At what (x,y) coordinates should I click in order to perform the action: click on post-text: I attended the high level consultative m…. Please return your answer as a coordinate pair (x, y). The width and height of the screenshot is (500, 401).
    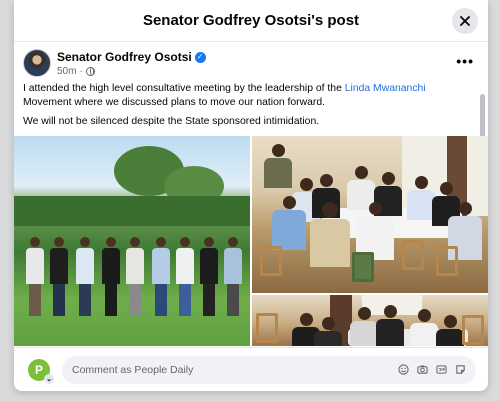
    Looking at the image, I should click on (248, 108).